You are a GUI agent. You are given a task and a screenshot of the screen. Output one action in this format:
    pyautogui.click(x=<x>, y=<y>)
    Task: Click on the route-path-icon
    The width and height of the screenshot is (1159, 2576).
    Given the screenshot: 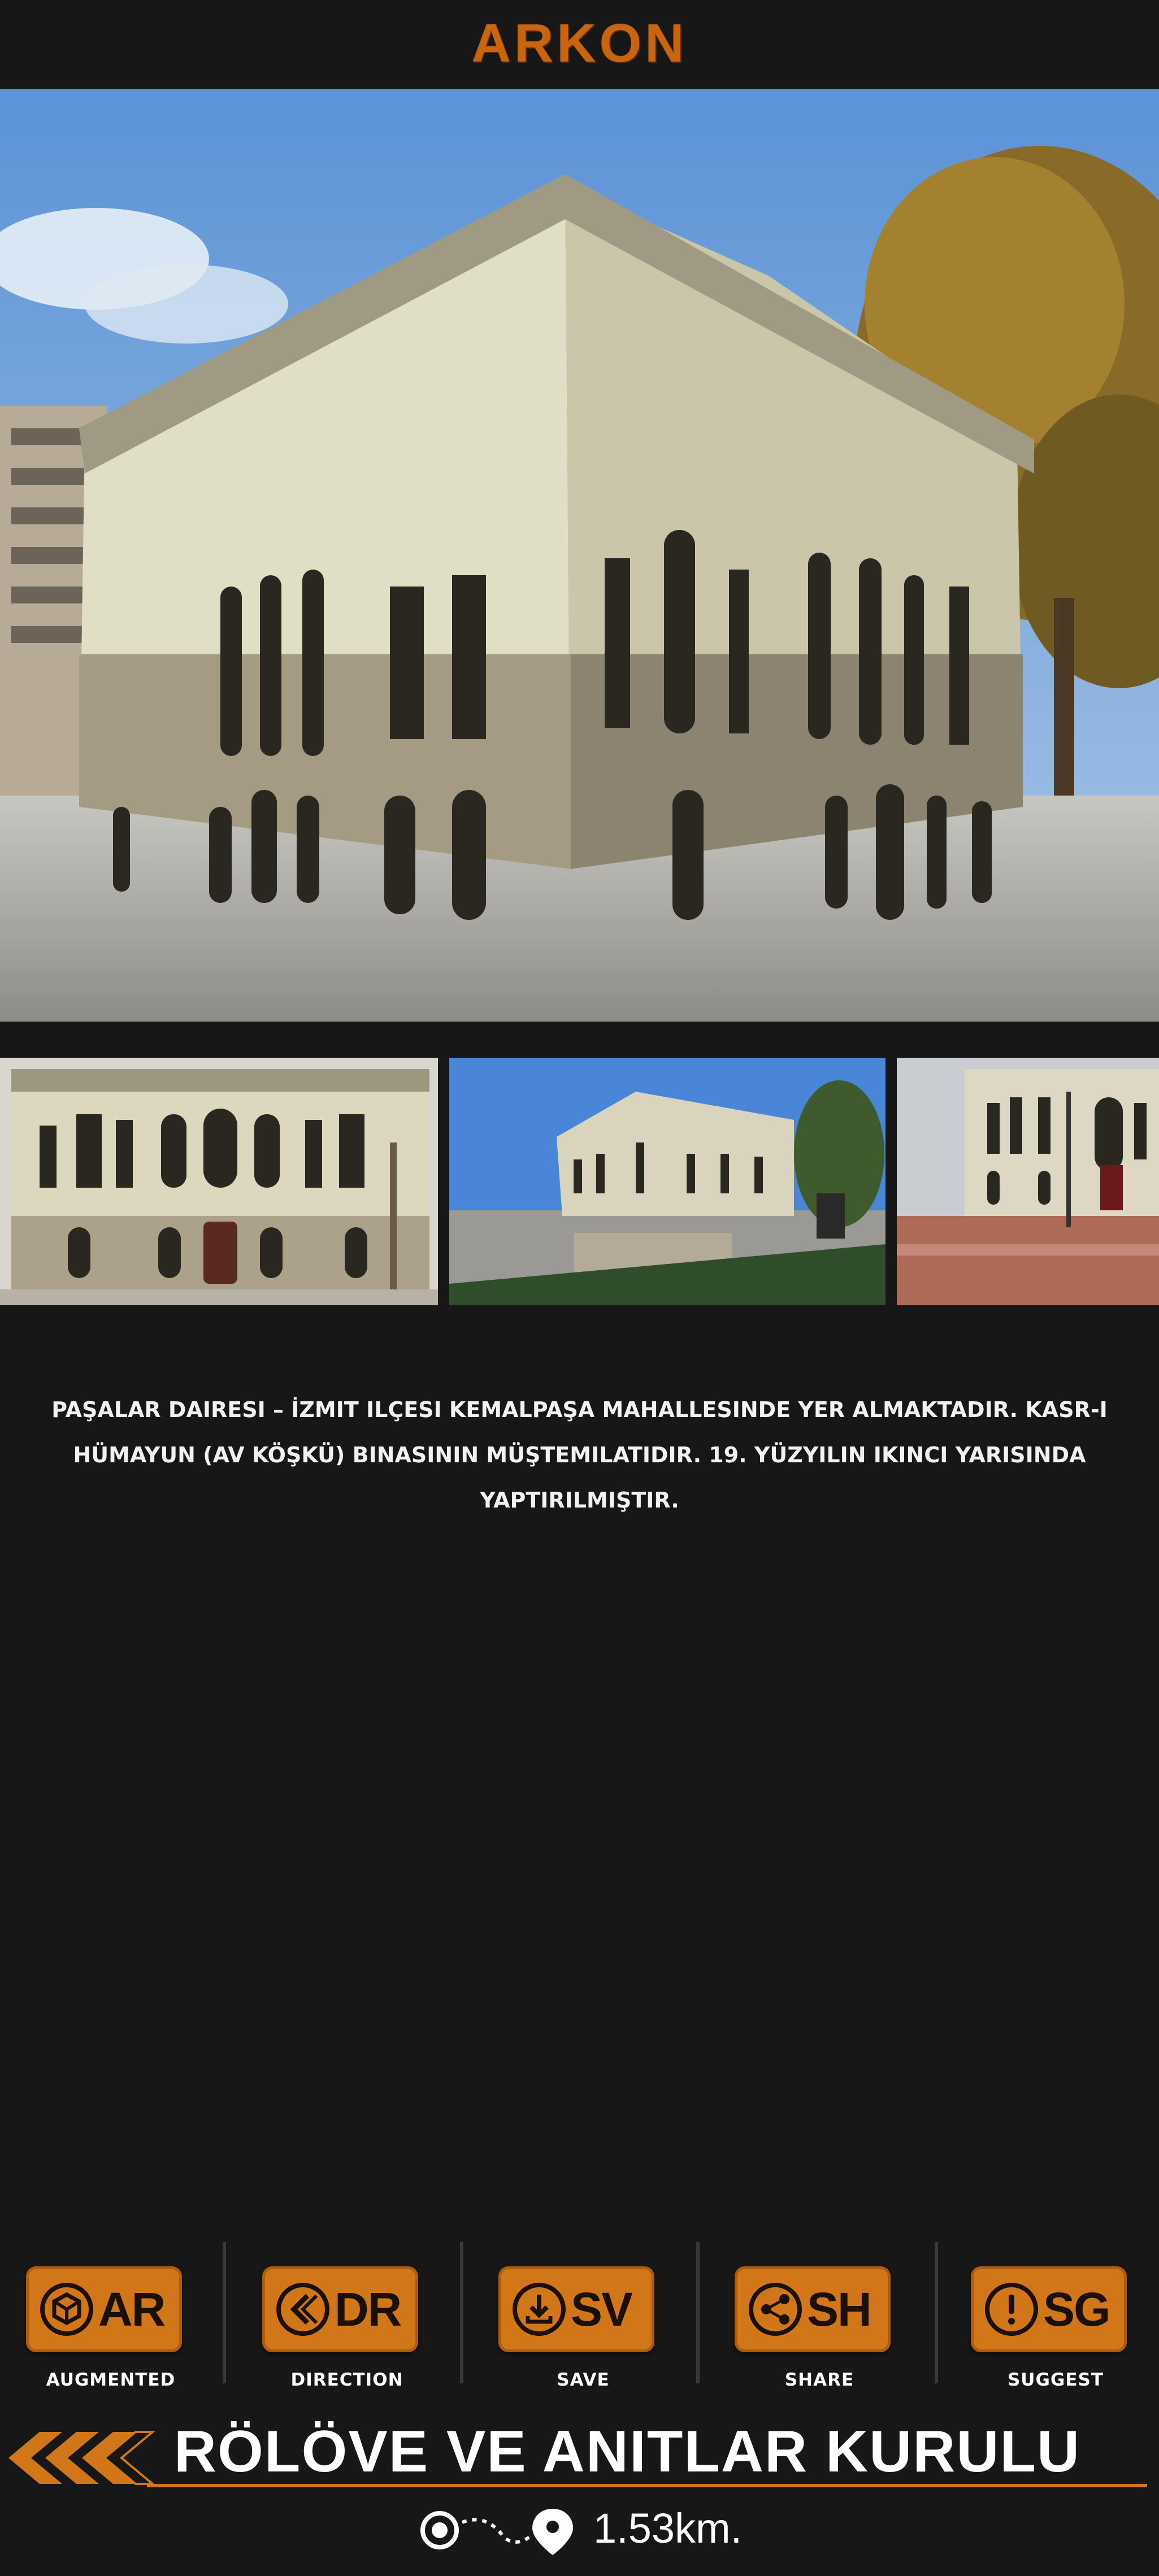 What is the action you would take?
    pyautogui.click(x=496, y=2531)
    